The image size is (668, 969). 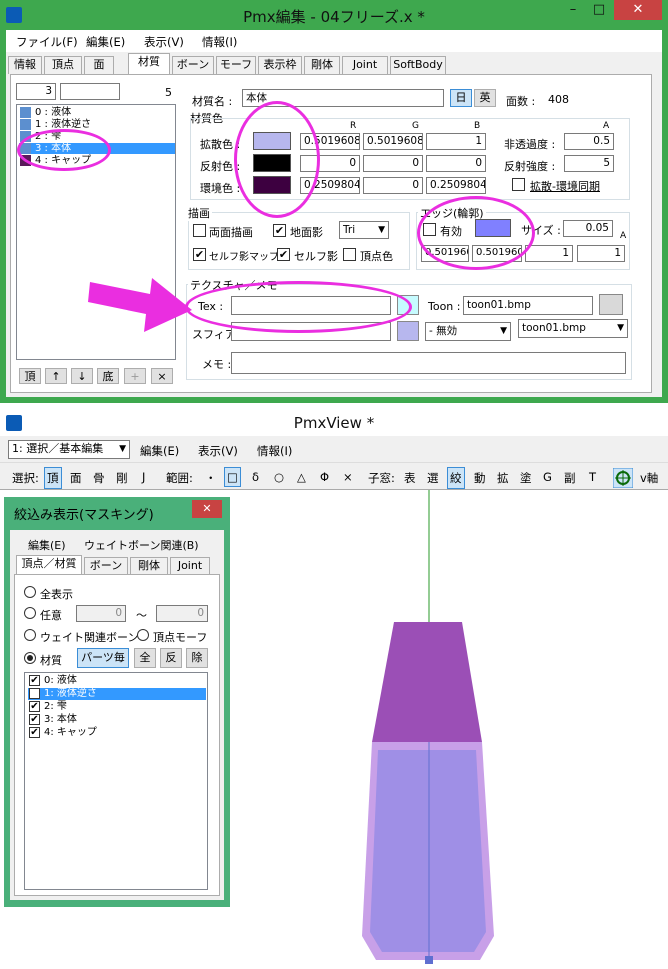 I want to click on mask-list-item-selected: 1: 液体逆さ, so click(x=117, y=694).